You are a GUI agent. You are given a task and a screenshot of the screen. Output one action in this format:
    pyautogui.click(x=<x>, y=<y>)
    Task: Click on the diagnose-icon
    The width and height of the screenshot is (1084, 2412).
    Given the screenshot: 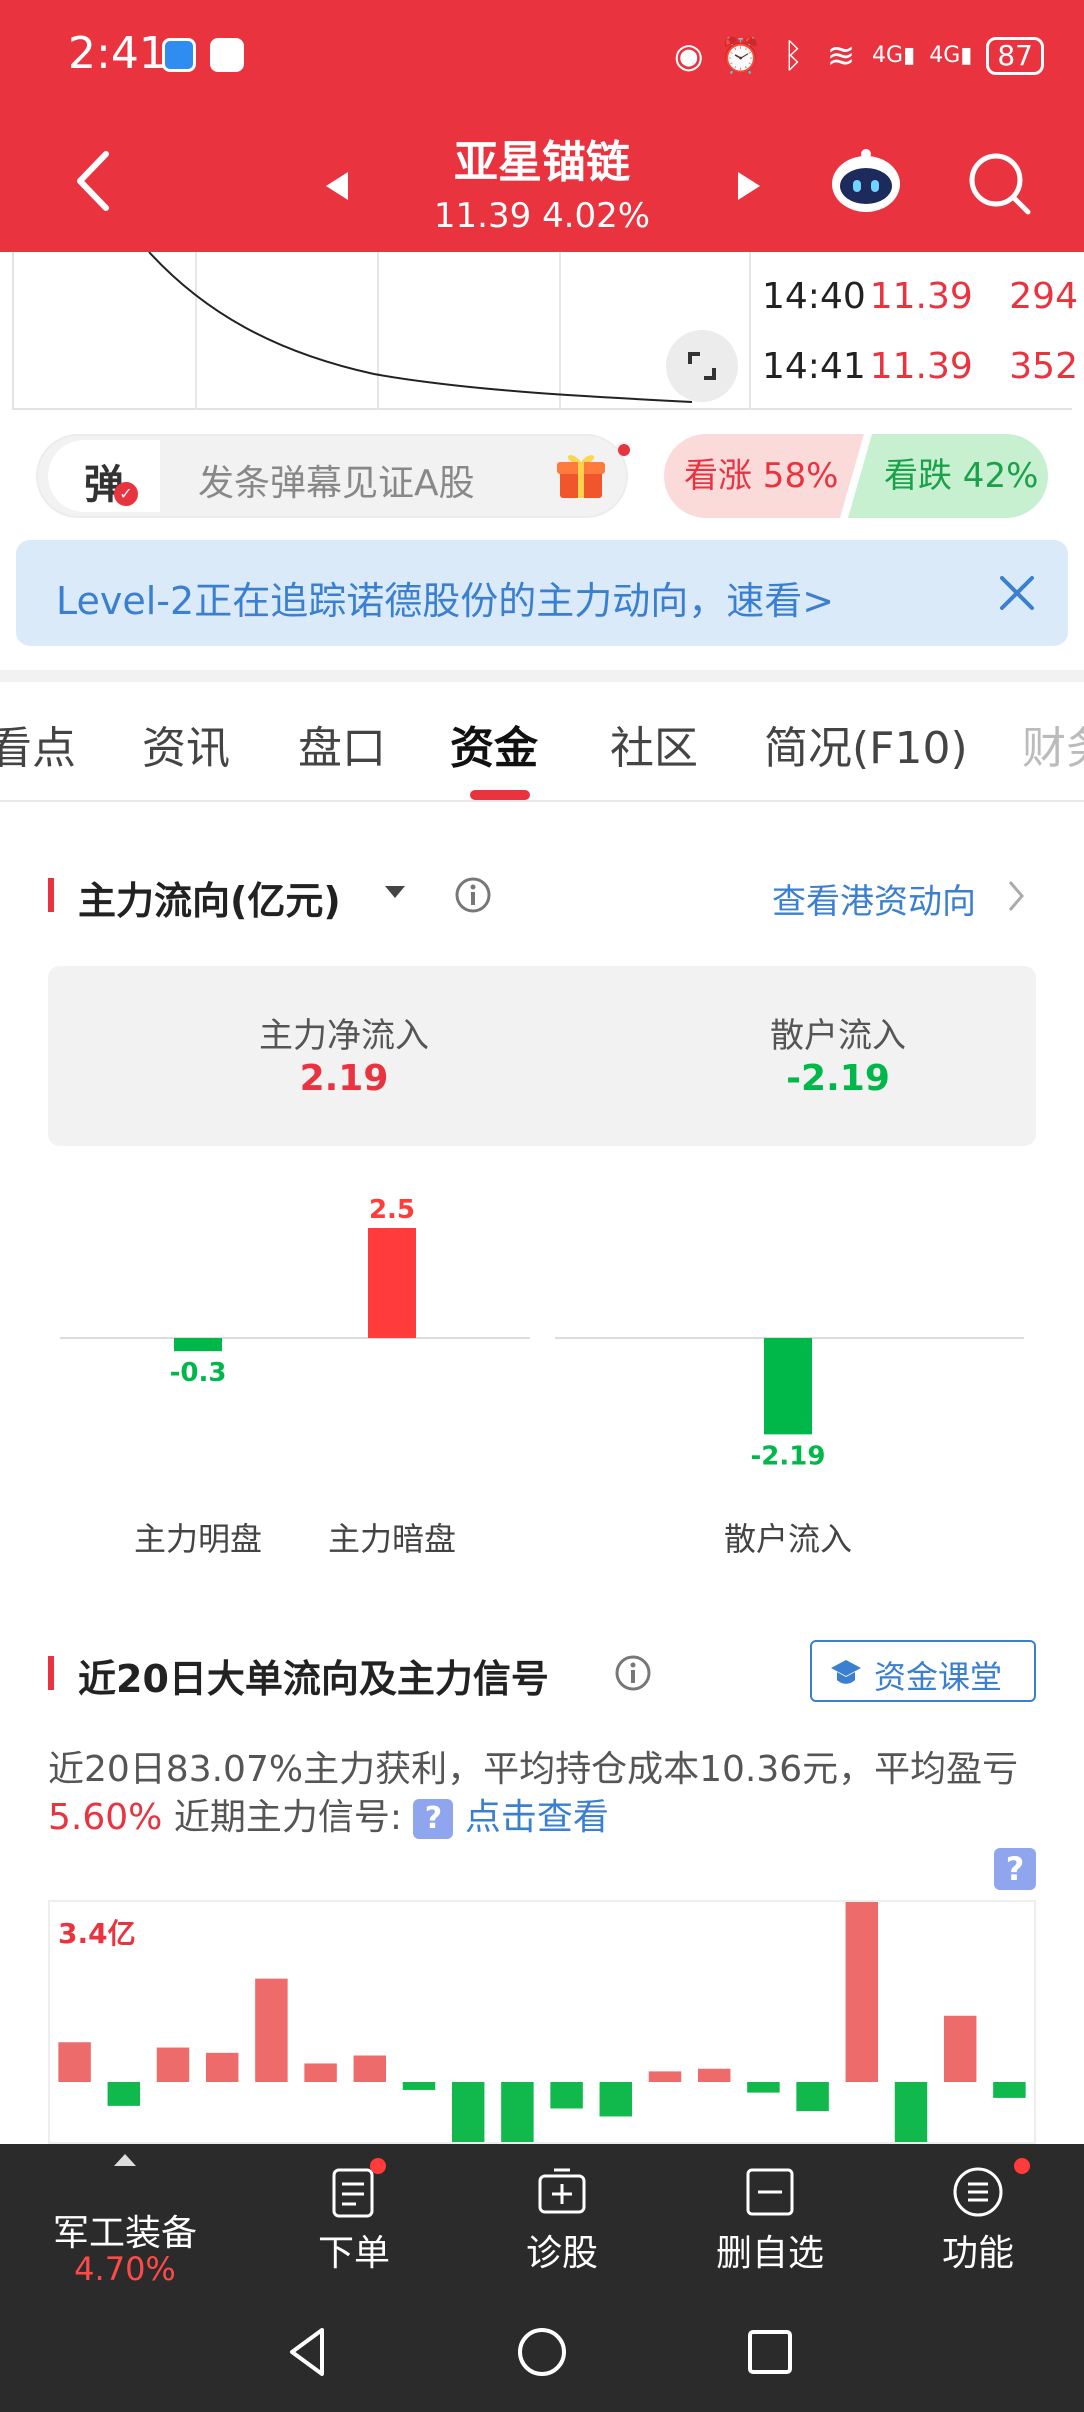 What is the action you would take?
    pyautogui.click(x=562, y=2191)
    